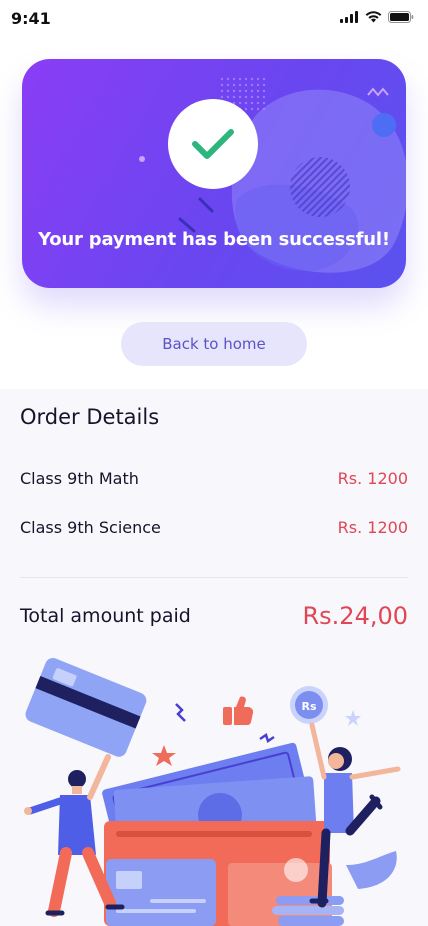 The height and width of the screenshot is (926, 428). What do you see at coordinates (214, 527) in the screenshot?
I see `order-item: Class 9th Science Rs. 1200` at bounding box center [214, 527].